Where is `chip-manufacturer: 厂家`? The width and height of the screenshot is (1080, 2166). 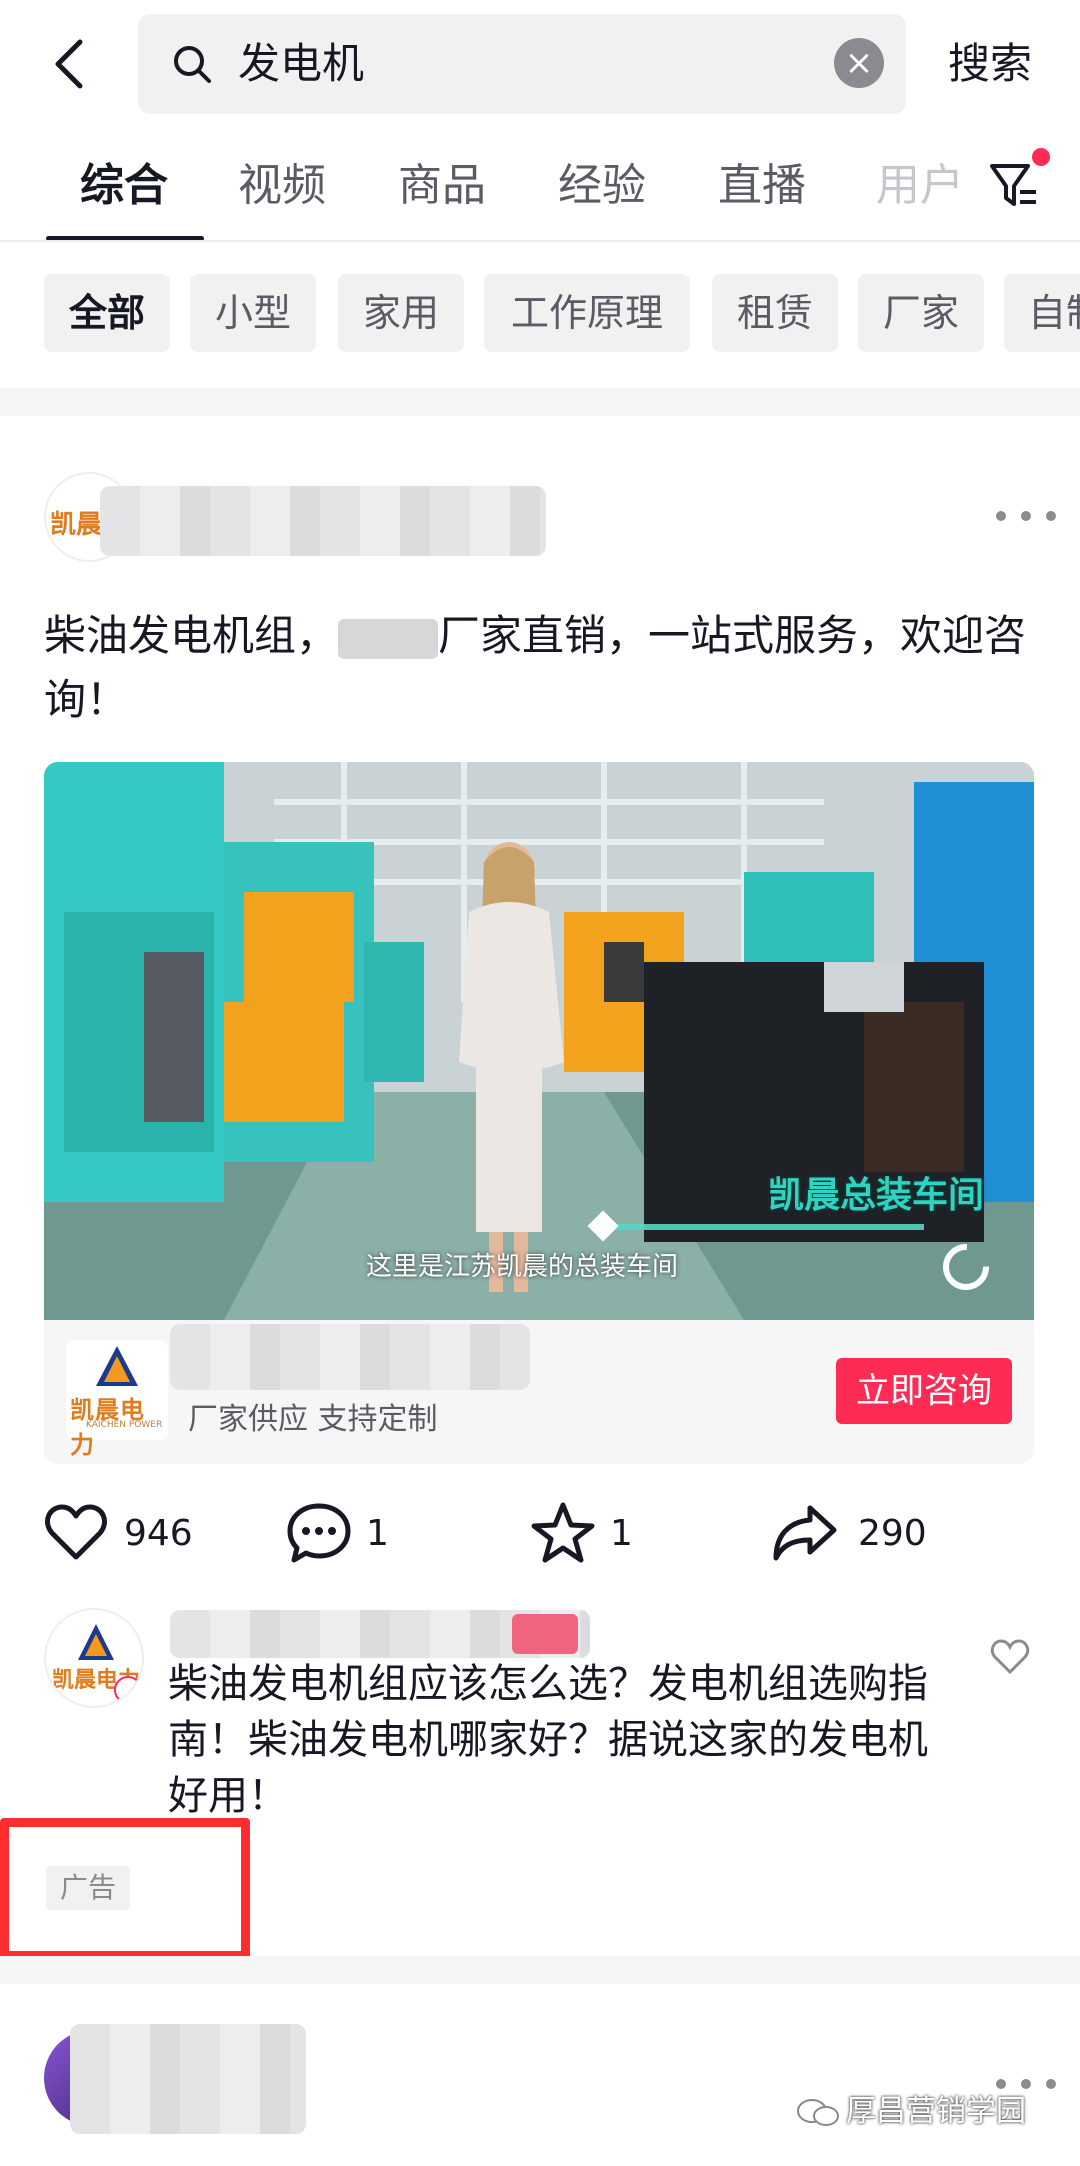 chip-manufacturer: 厂家 is located at coordinates (921, 313).